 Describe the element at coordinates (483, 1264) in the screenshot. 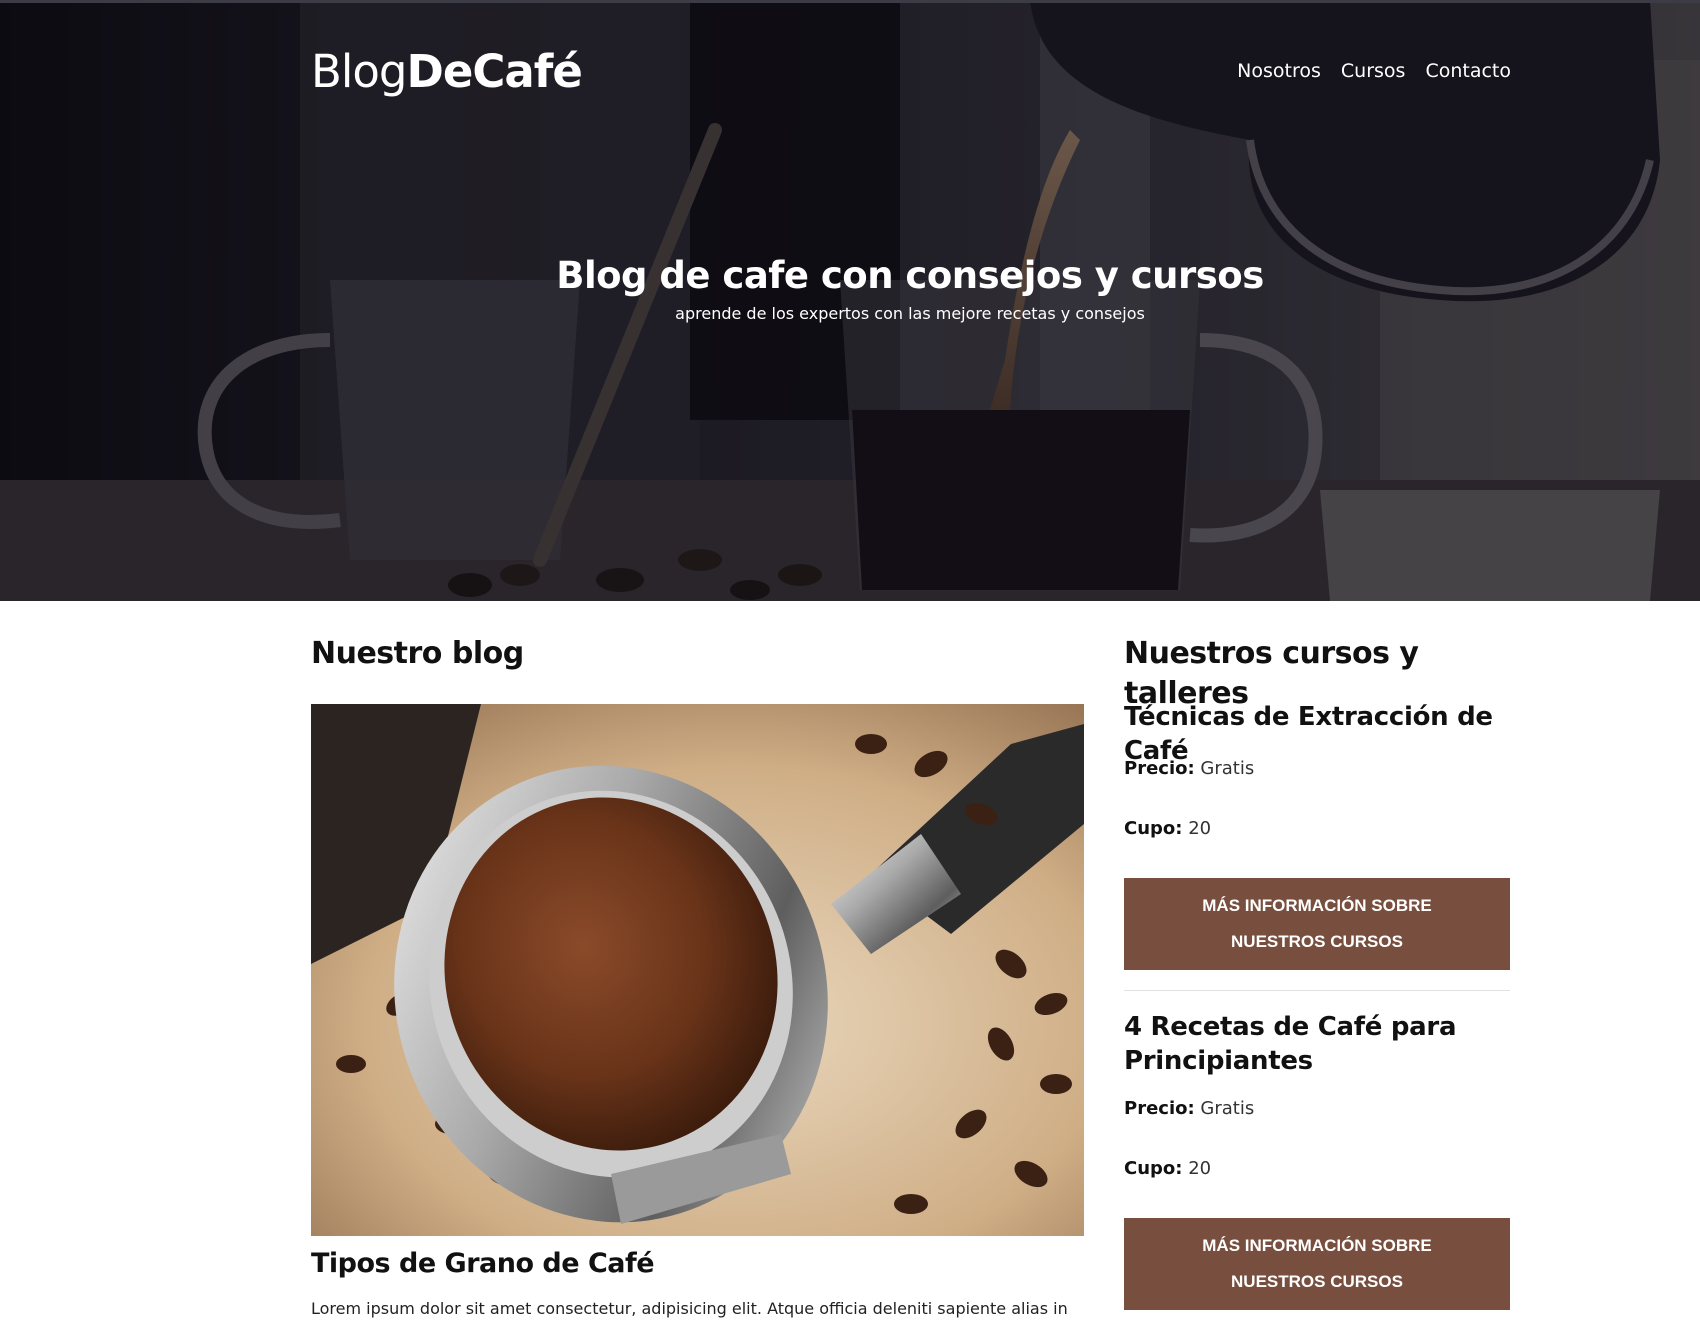

I see `post-title: Tipos de Grano de Café` at that location.